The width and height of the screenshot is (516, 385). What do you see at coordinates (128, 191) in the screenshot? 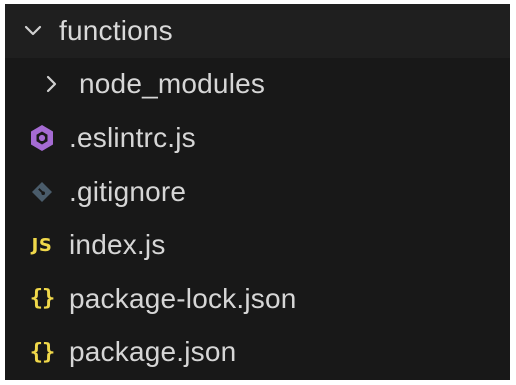
I see `file-label: .gitignore` at bounding box center [128, 191].